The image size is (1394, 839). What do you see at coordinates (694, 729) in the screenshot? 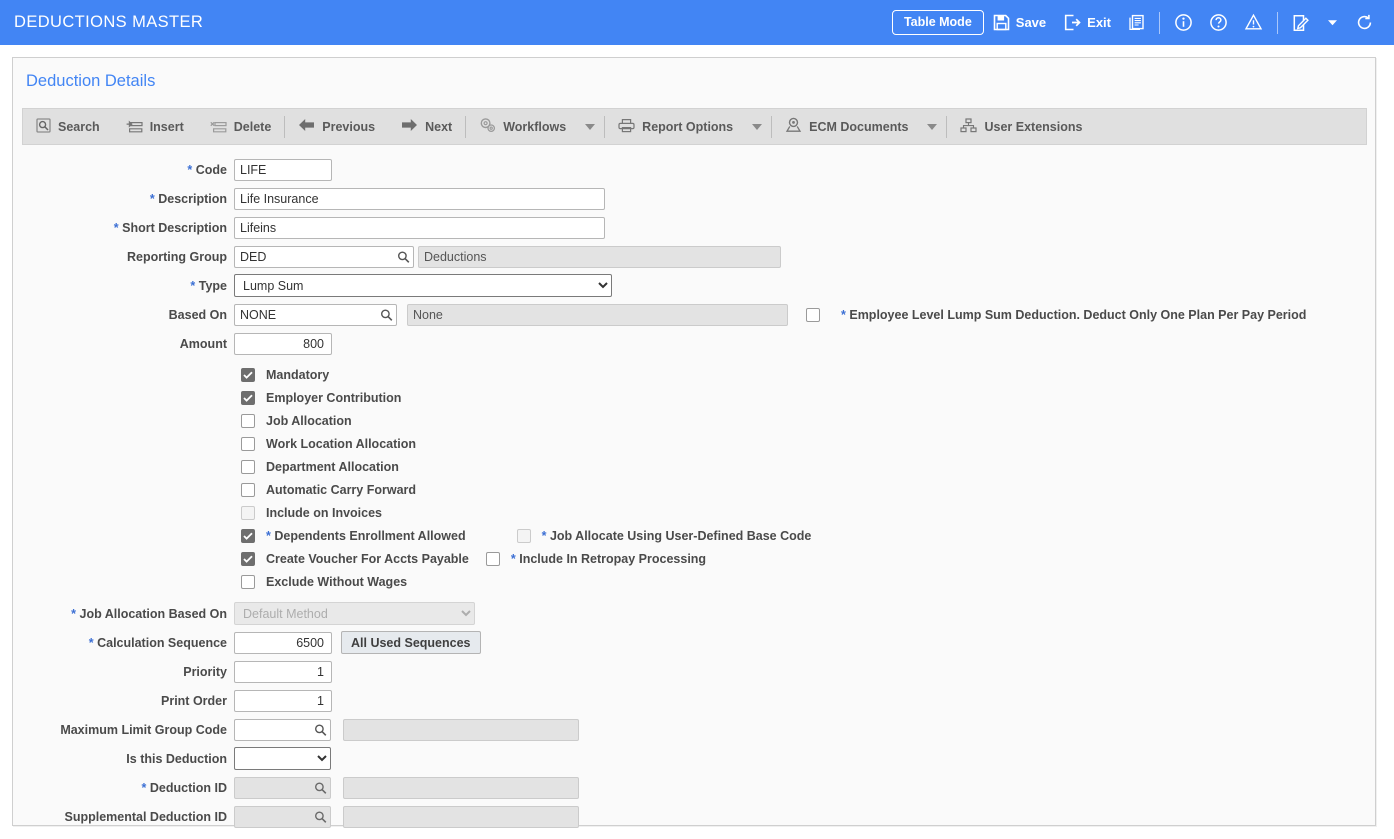
I see `field-row-maximum-limit-group-code: Maximum Limit Group Code` at bounding box center [694, 729].